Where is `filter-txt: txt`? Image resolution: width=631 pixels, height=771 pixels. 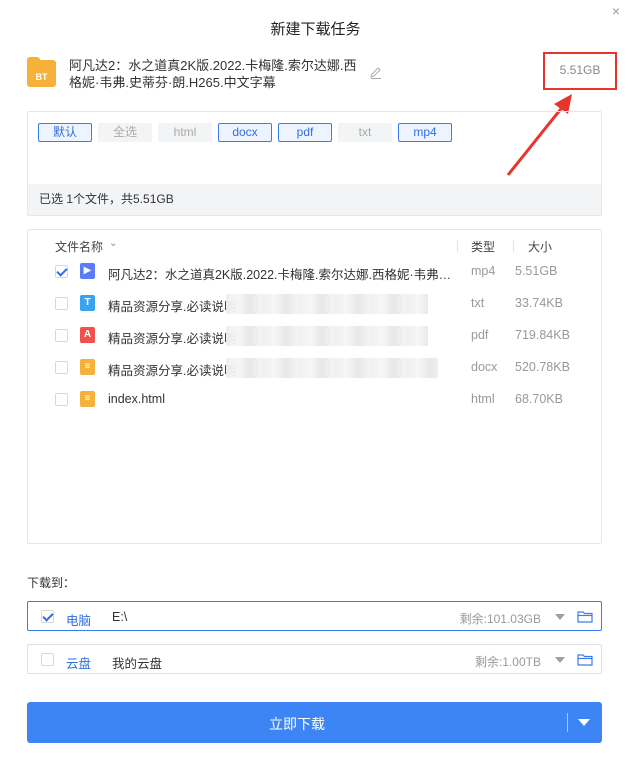 filter-txt: txt is located at coordinates (365, 132).